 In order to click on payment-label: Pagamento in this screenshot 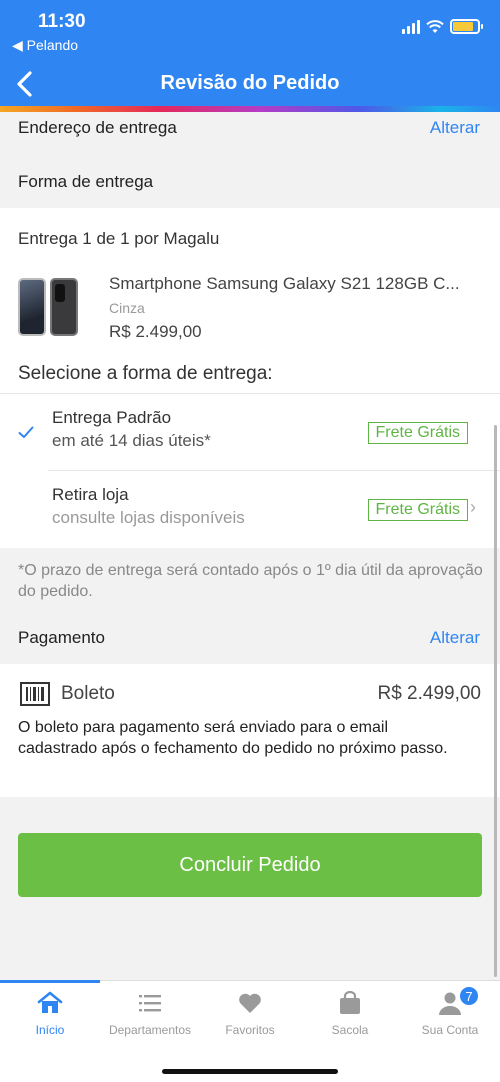, I will do `click(61, 637)`.